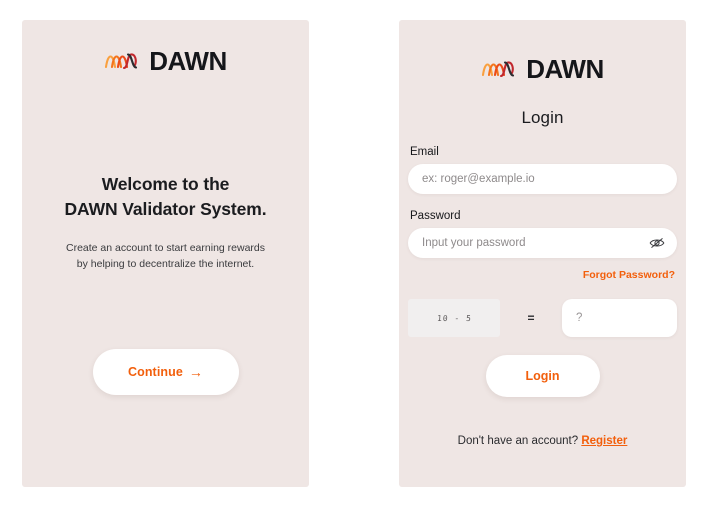 The width and height of the screenshot is (709, 506). I want to click on forgot-password-row: Forgot Password?, so click(542, 274).